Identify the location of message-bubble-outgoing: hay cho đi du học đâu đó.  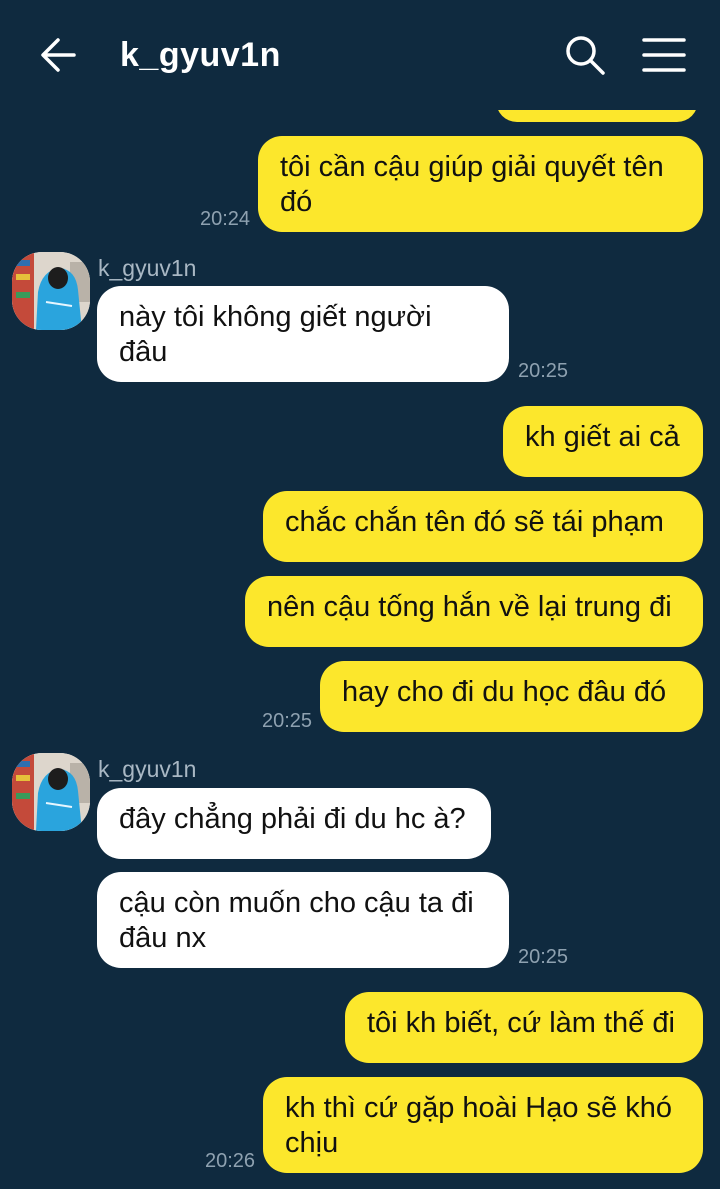
(511, 696).